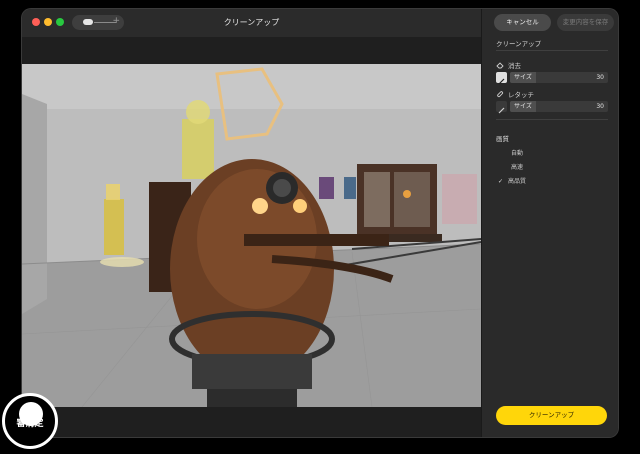 The height and width of the screenshot is (454, 640). I want to click on retouch-label: レタッチ, so click(521, 95).